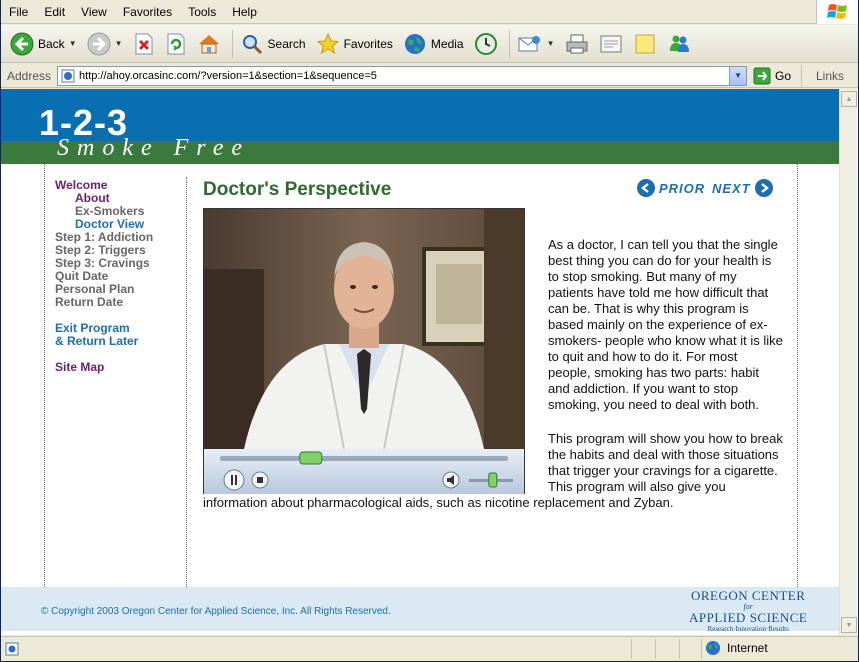 The width and height of the screenshot is (859, 662). I want to click on discuss-button, so click(645, 44).